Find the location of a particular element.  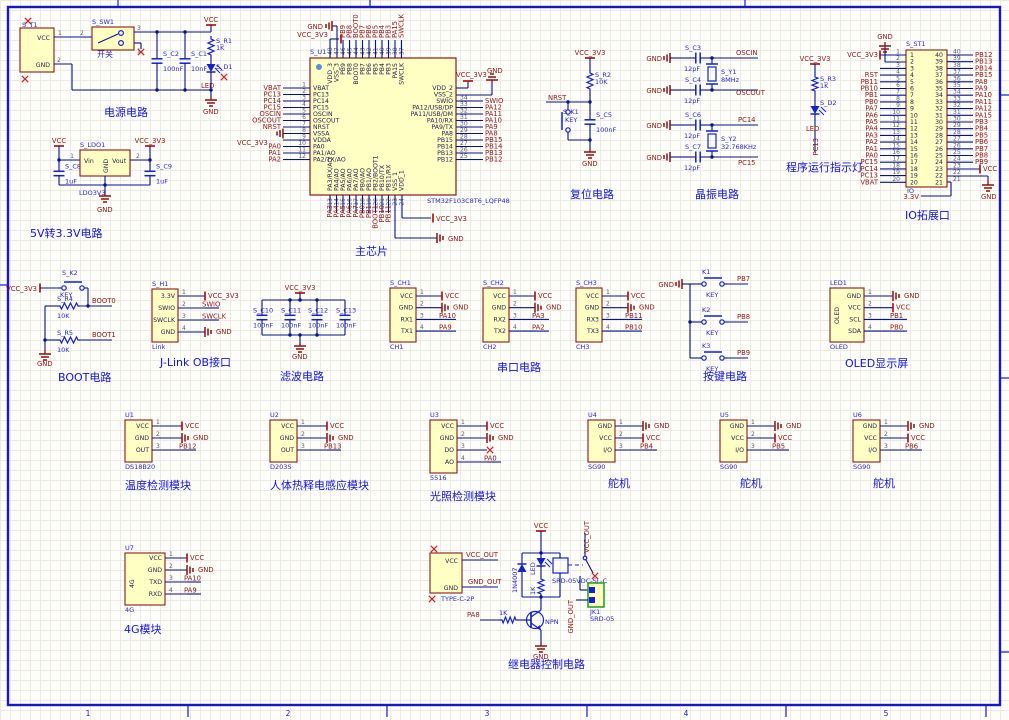

net-label: LED is located at coordinates (812, 129).